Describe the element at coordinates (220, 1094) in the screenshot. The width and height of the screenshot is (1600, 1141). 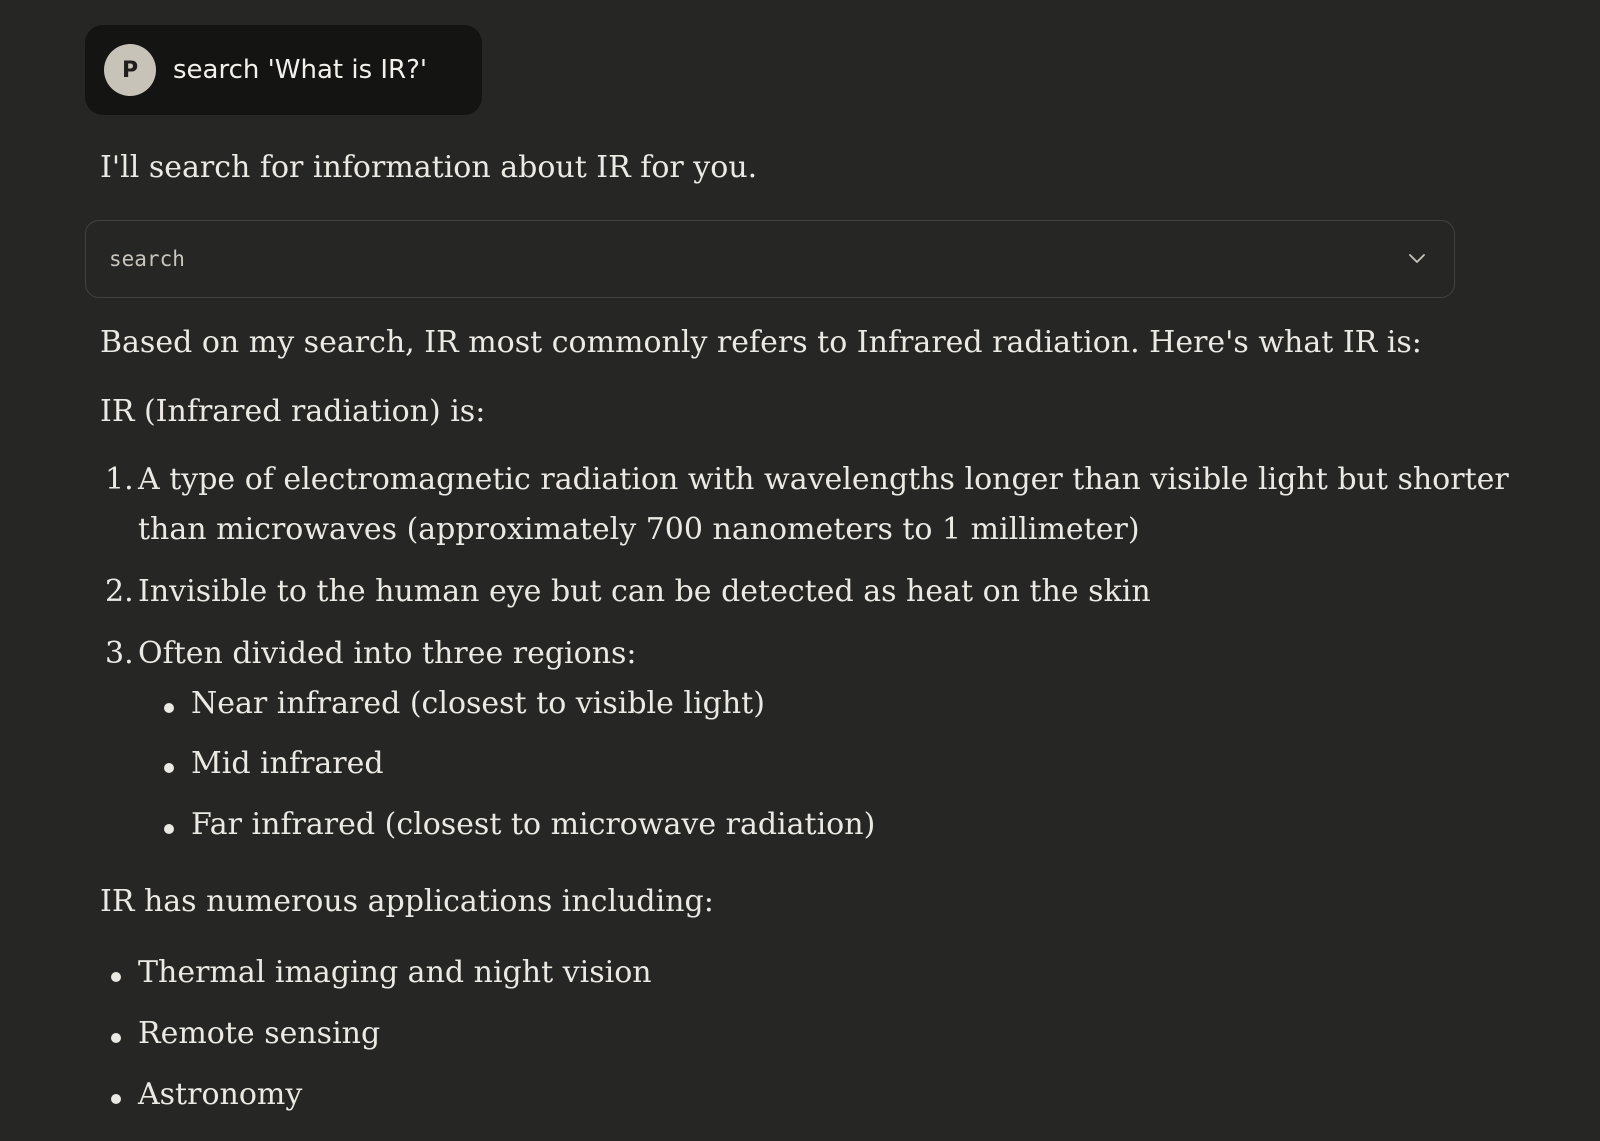
I see `list-item: Astronomy` at that location.